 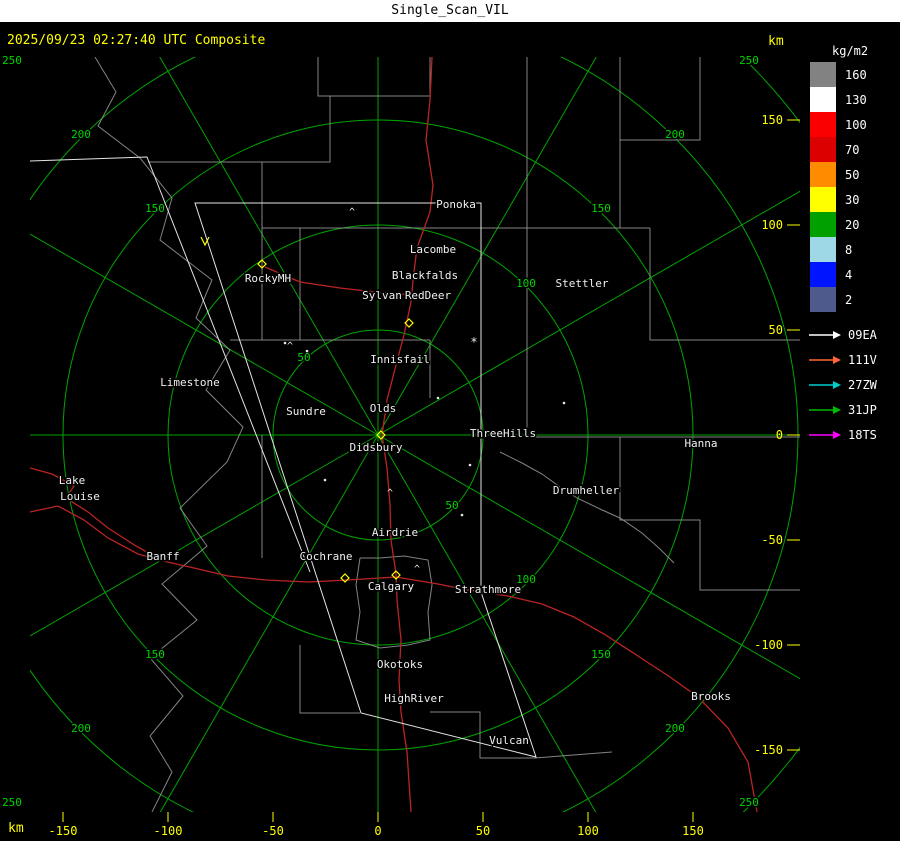 I want to click on city-label: Blackfalds, so click(x=425, y=275).